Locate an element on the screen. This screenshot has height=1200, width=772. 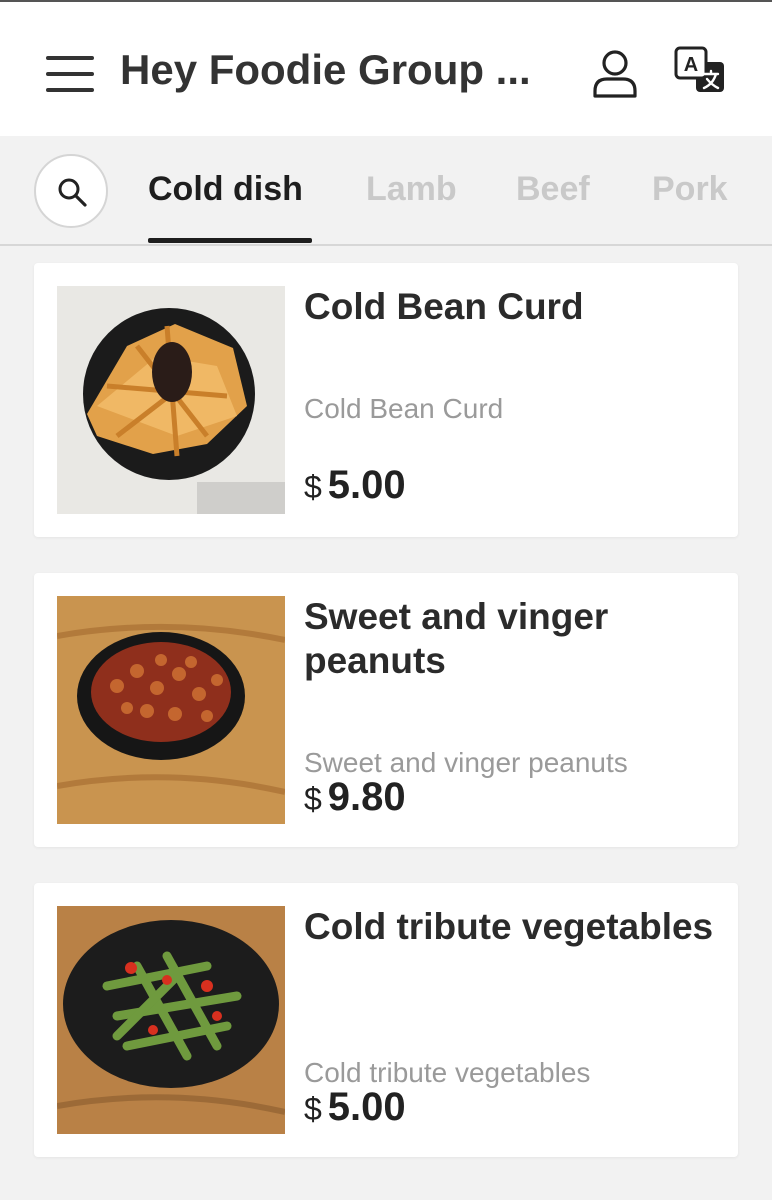
dish-price: $9.80 is located at coordinates (355, 797).